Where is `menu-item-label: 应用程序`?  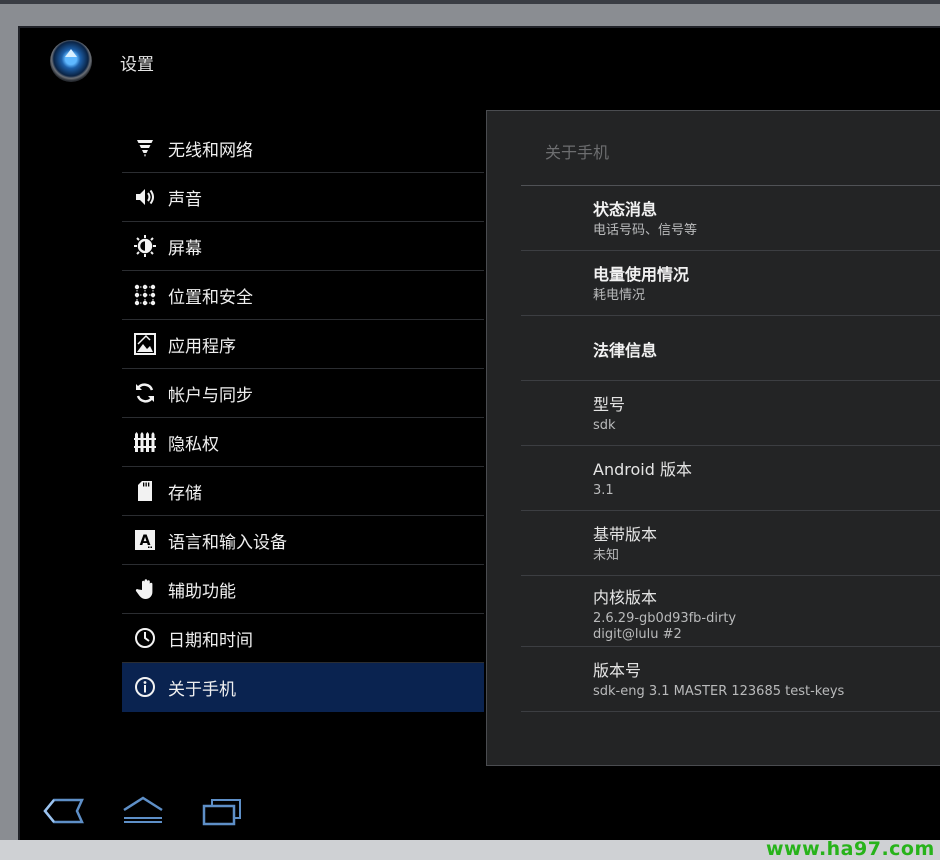 menu-item-label: 应用程序 is located at coordinates (202, 346).